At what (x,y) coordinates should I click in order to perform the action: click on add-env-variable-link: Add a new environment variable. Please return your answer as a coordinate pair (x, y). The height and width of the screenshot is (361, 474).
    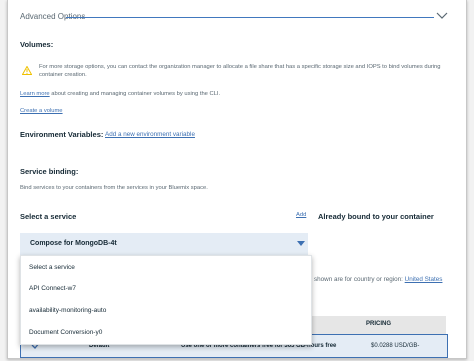
    Looking at the image, I should click on (150, 135).